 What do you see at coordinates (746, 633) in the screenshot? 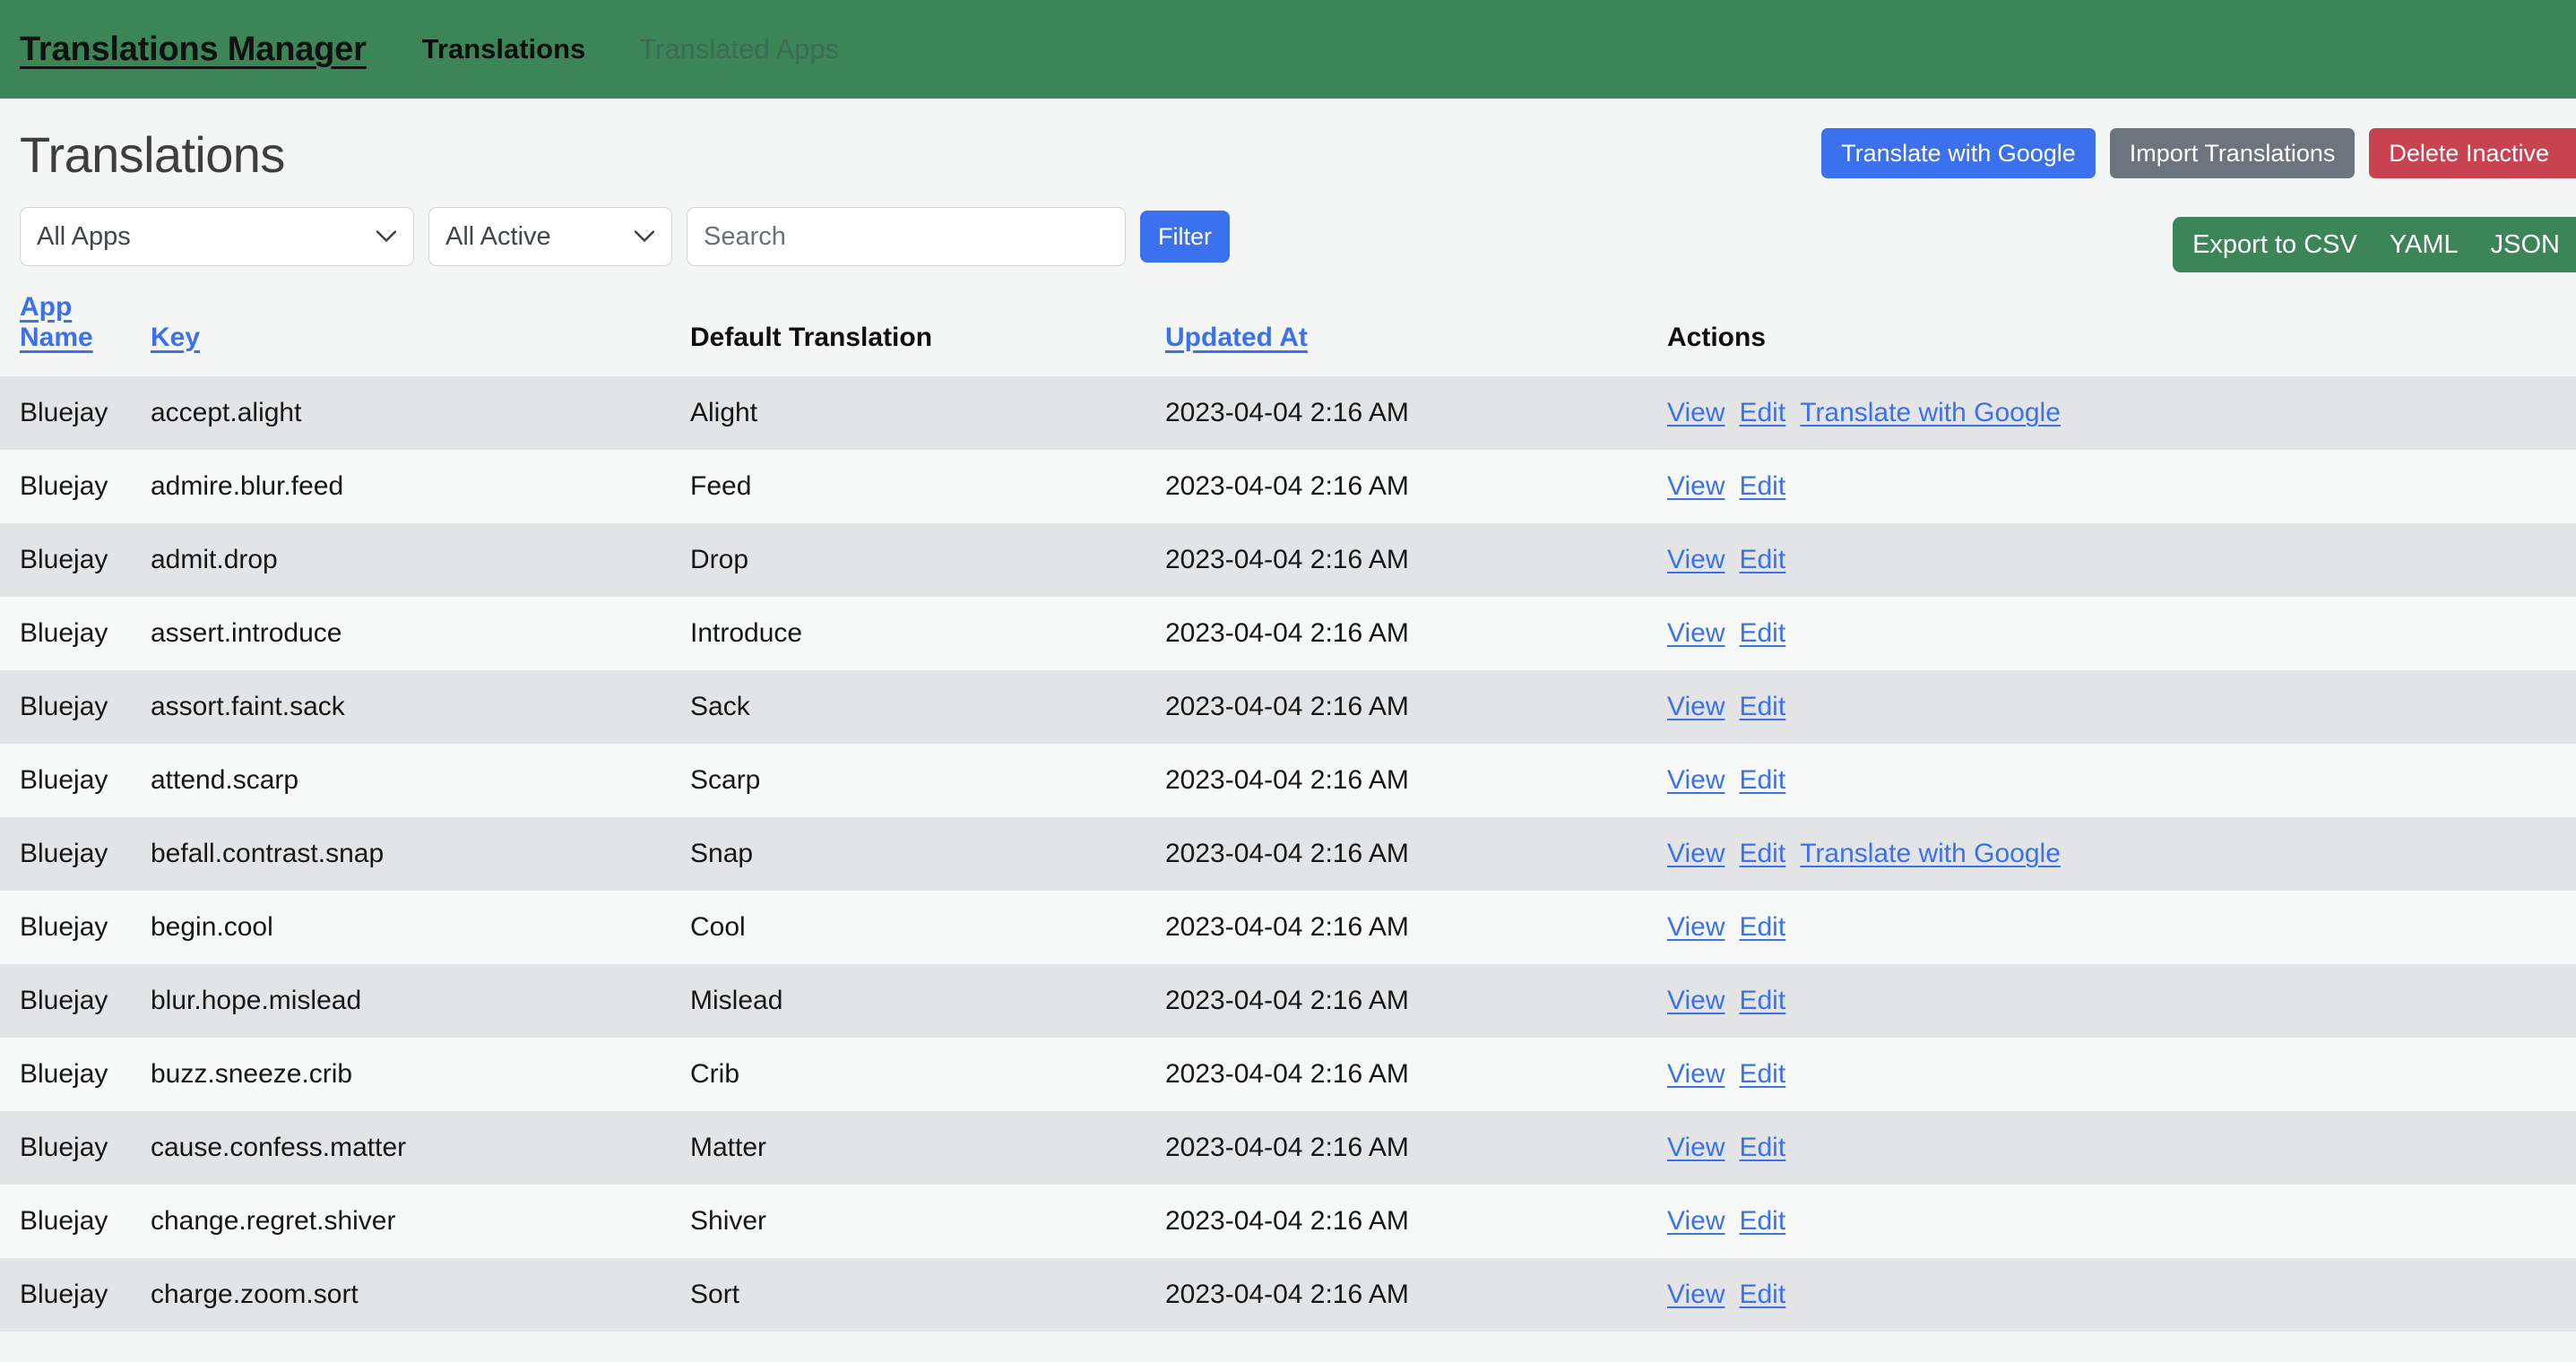
I see `cell-default-translation: Introduce` at bounding box center [746, 633].